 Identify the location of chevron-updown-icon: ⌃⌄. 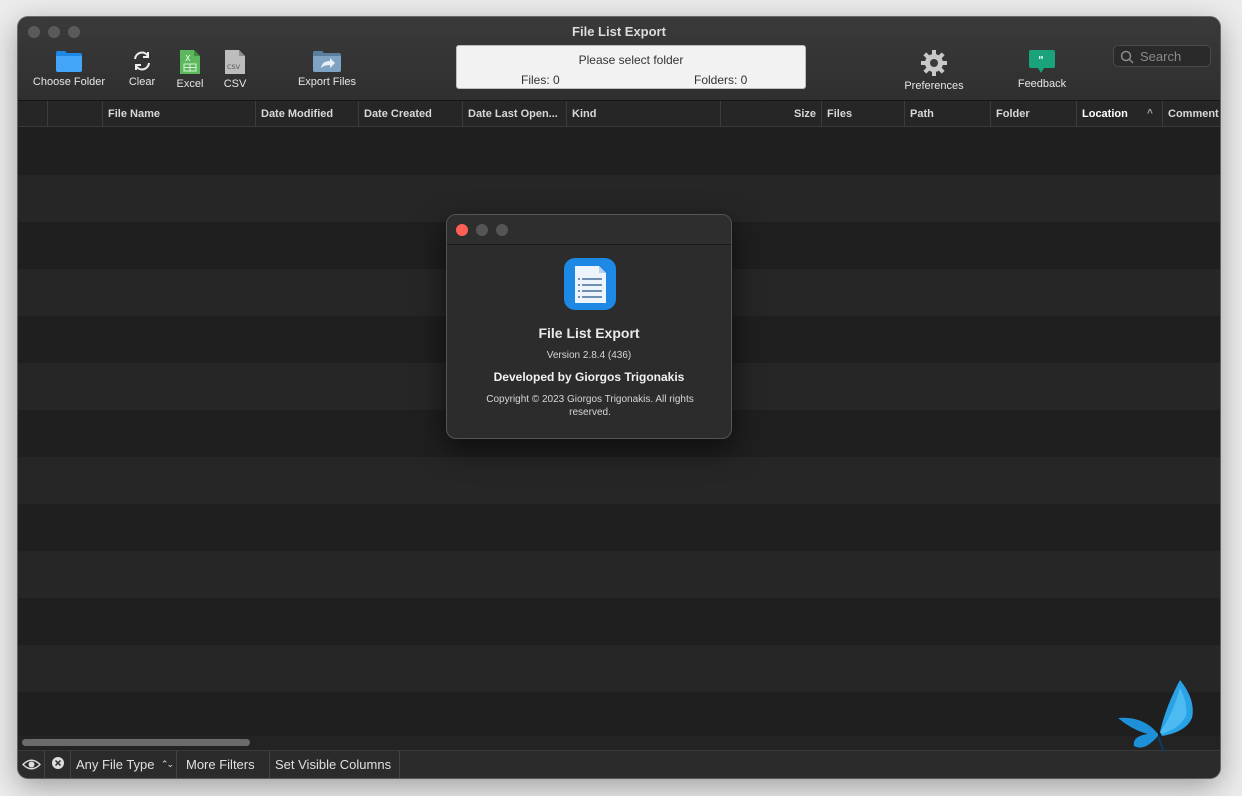
(167, 764).